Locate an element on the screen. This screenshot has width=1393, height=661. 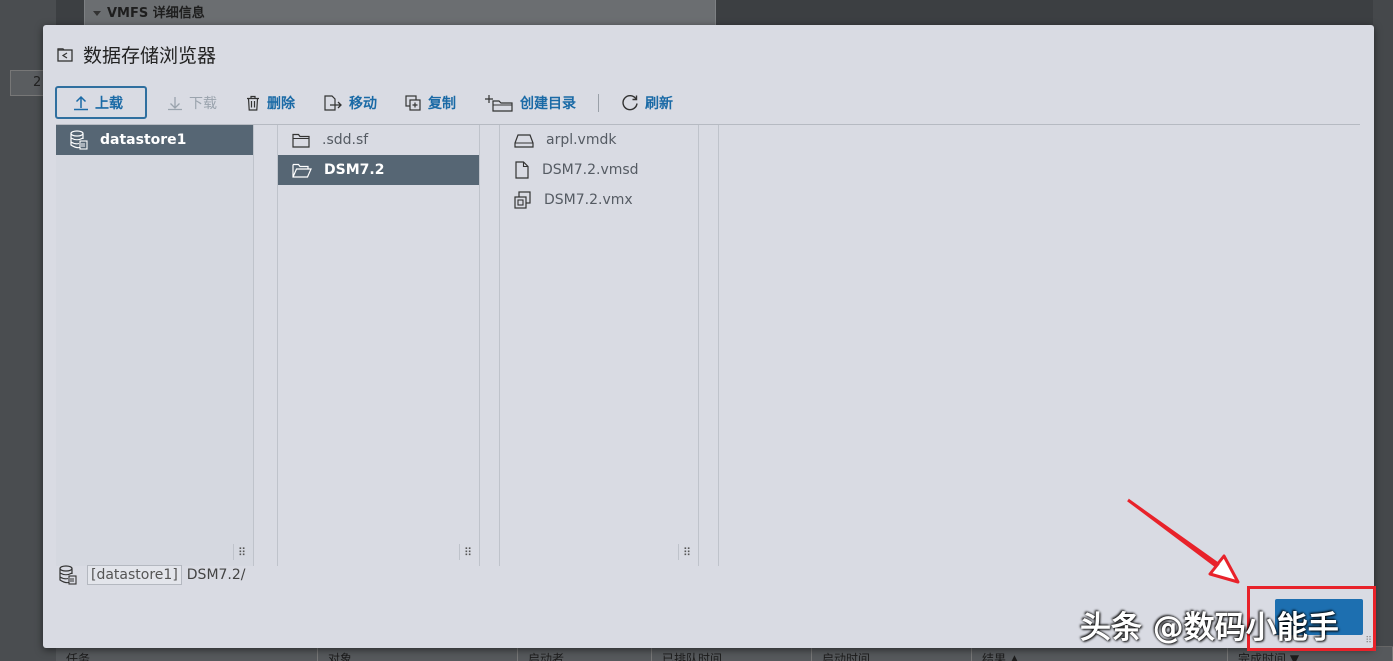
path-folder: DSM7.2/ is located at coordinates (216, 575).